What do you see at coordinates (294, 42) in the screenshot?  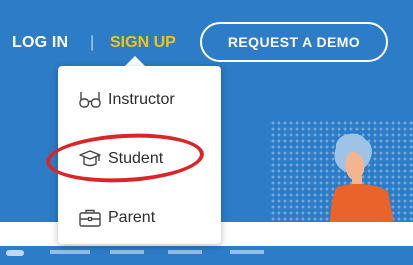 I see `request-demo-button: REQUEST A DEMO` at bounding box center [294, 42].